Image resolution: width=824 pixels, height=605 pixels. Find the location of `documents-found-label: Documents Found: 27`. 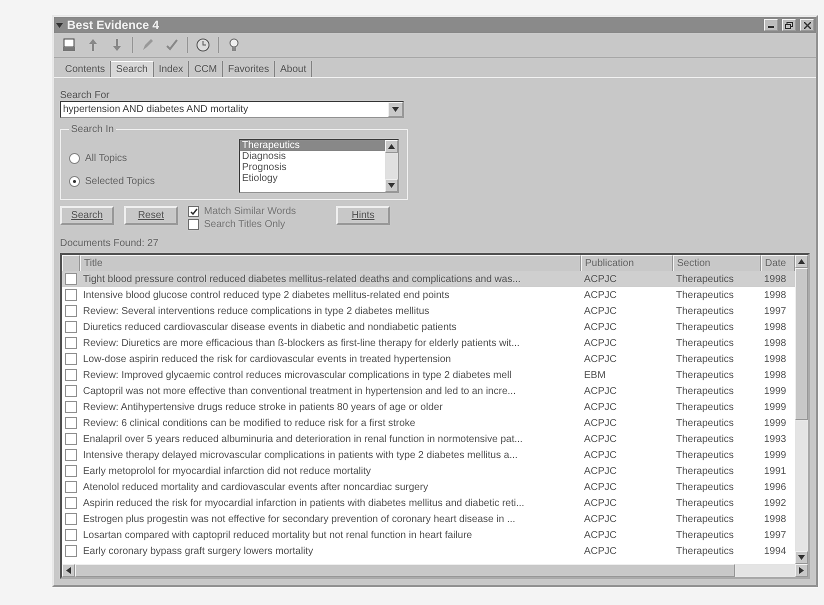

documents-found-label: Documents Found: 27 is located at coordinates (110, 243).